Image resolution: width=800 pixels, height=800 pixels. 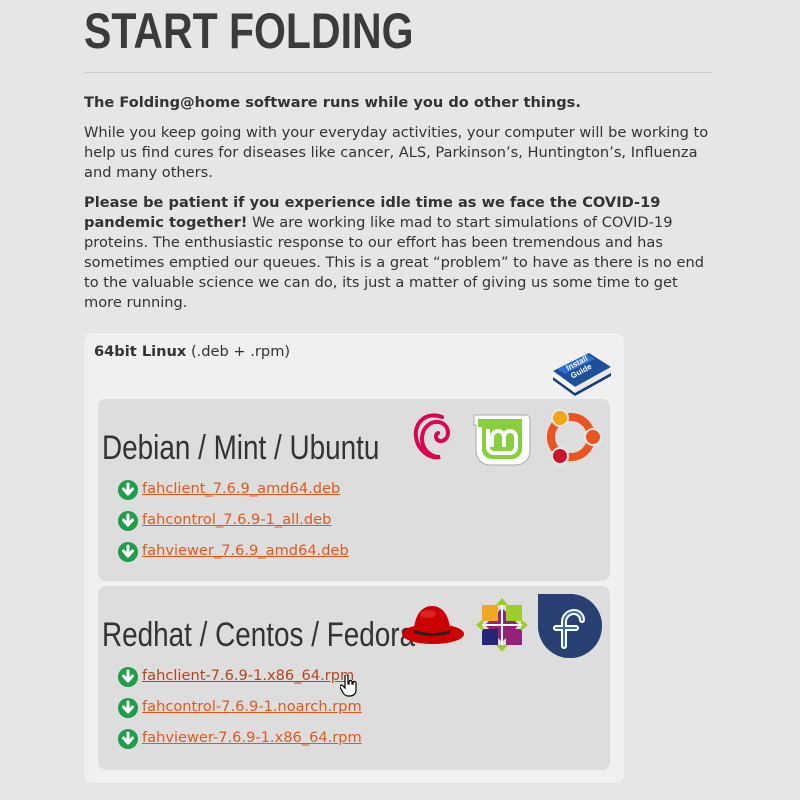 I want to click on hand-cursor-icon, so click(x=348, y=685).